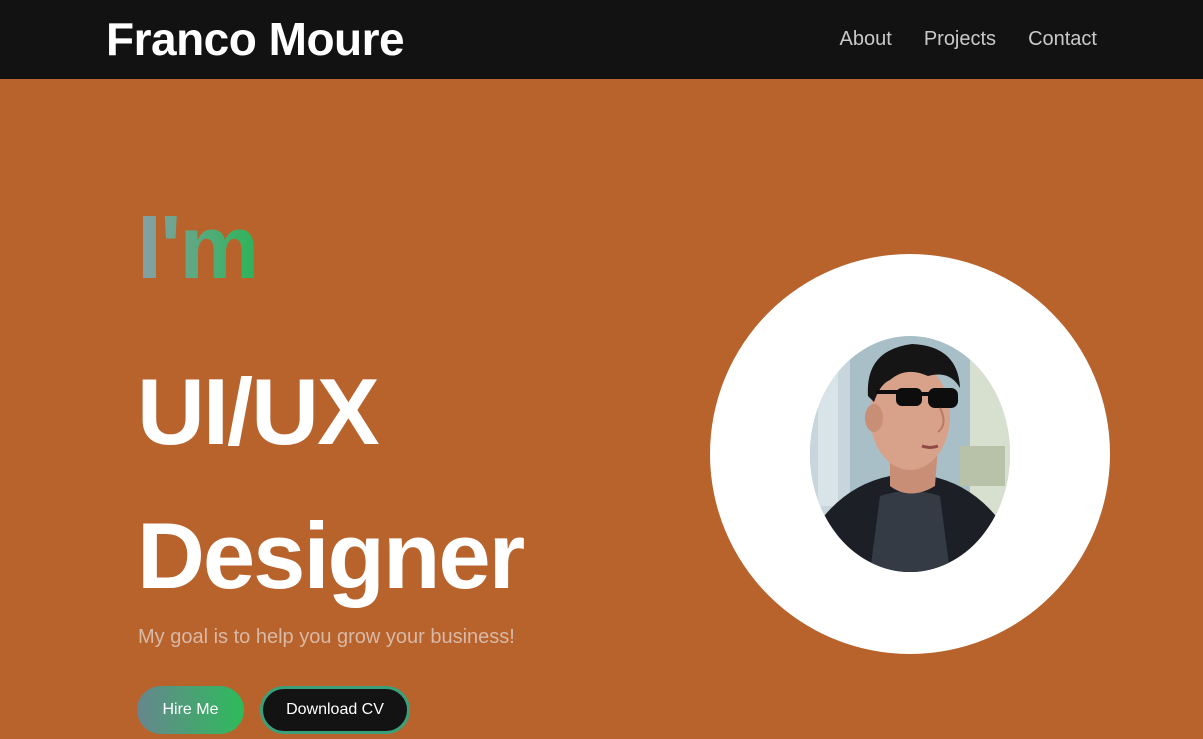  What do you see at coordinates (960, 39) in the screenshot?
I see `nav-link-projects: Projects` at bounding box center [960, 39].